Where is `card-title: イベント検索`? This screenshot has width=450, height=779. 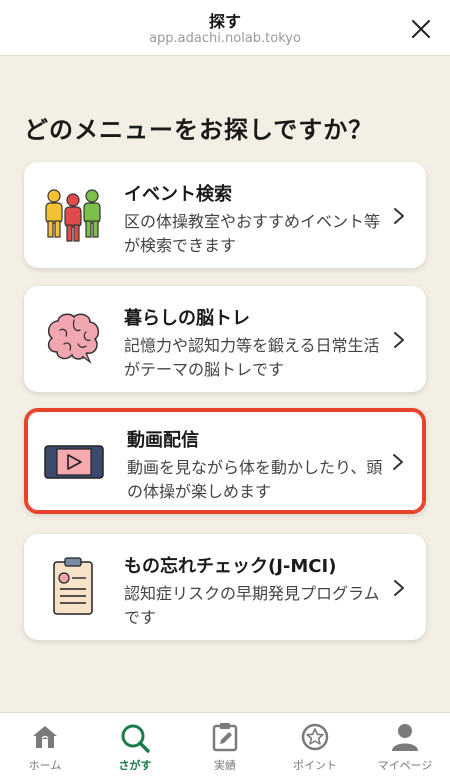 card-title: イベント検索 is located at coordinates (178, 194).